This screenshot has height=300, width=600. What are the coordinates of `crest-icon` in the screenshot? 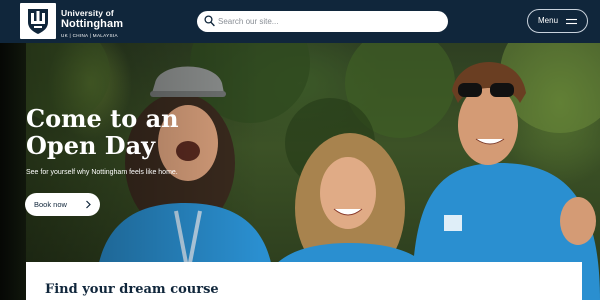 It's located at (38, 21).